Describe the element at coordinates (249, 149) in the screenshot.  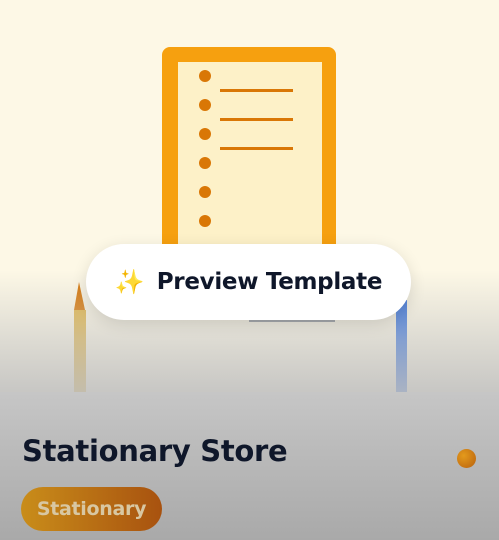
I see `notebook-icon` at that location.